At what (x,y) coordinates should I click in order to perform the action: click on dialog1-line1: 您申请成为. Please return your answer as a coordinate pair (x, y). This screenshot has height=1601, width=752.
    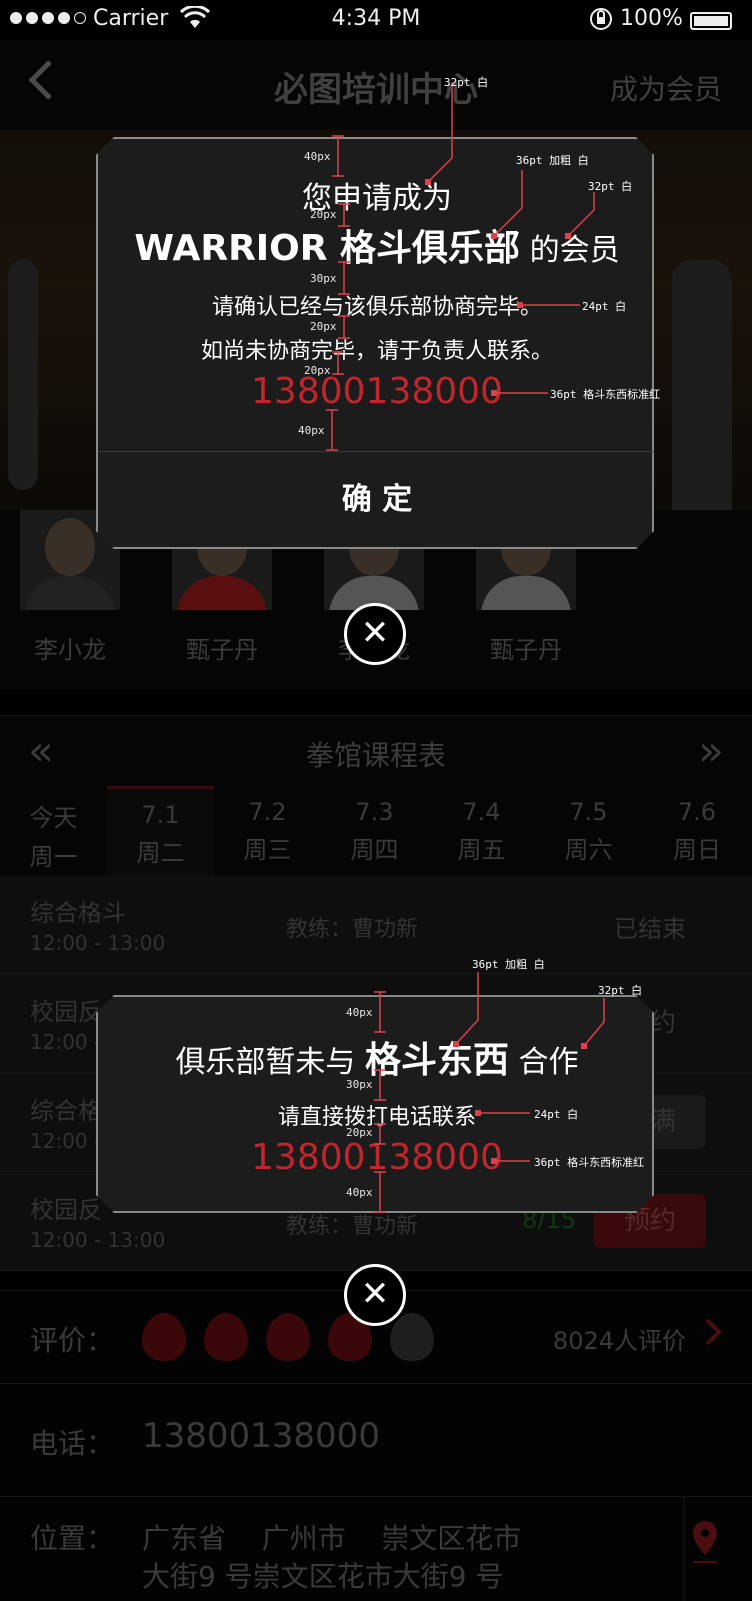
    Looking at the image, I should click on (377, 198).